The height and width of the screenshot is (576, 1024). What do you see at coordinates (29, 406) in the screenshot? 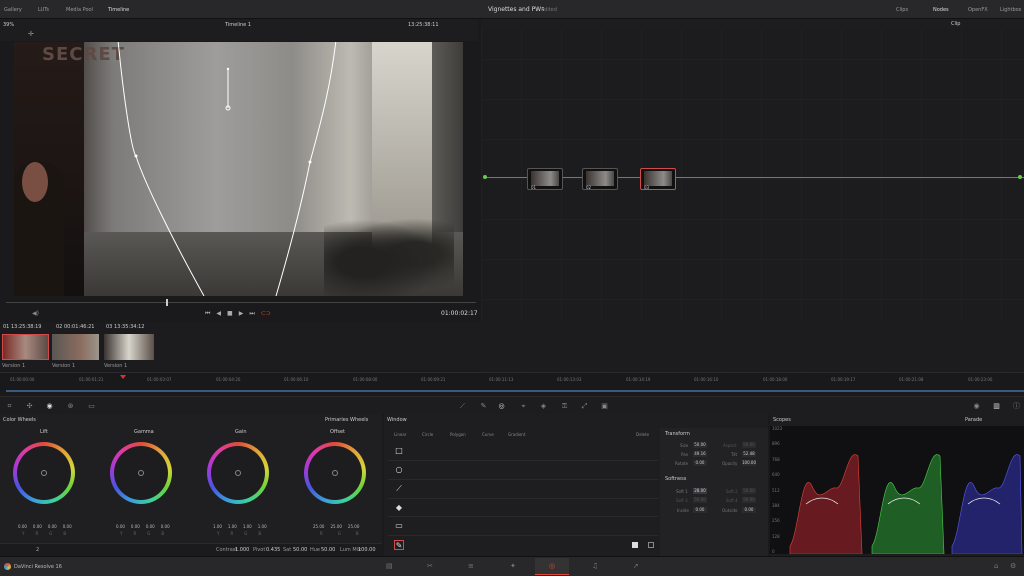
I see `color-match-icon: ✣` at bounding box center [29, 406].